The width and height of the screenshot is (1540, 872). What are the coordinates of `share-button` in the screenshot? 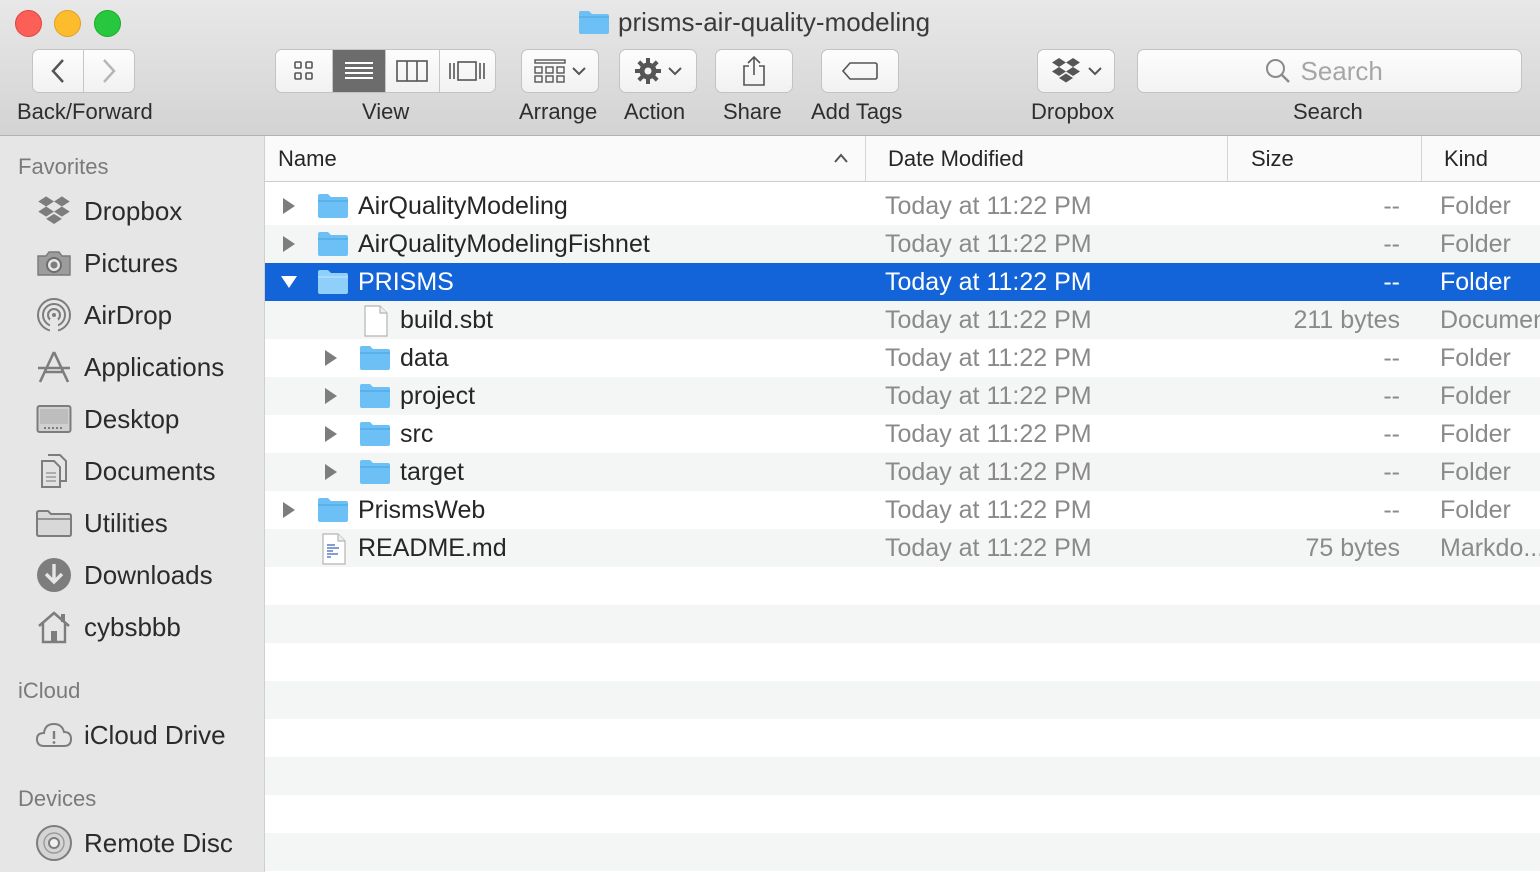 It's located at (754, 71).